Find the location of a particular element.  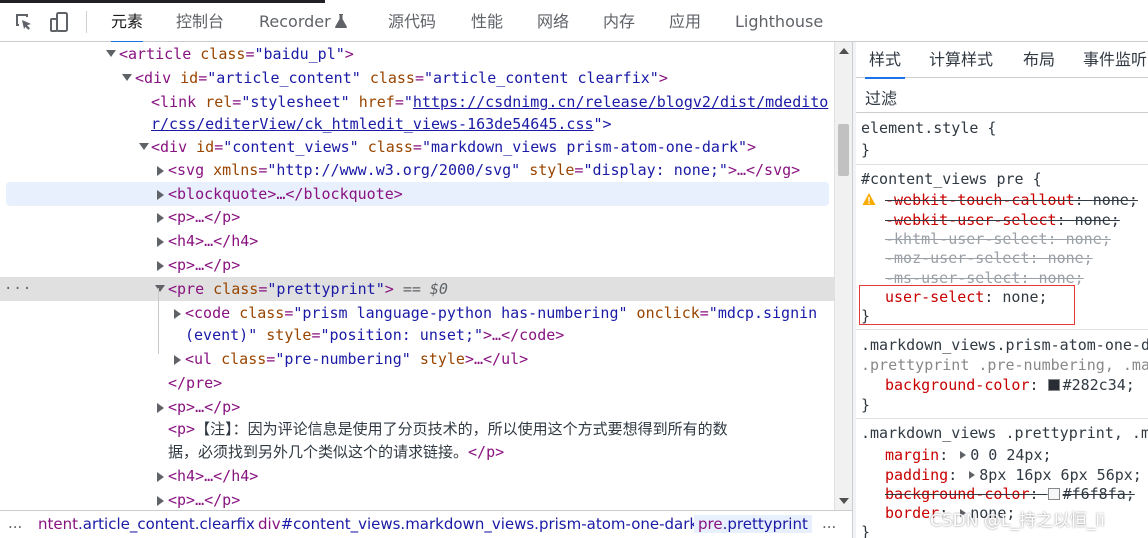

tab-event-listeners: 事件监听 is located at coordinates (1115, 60).